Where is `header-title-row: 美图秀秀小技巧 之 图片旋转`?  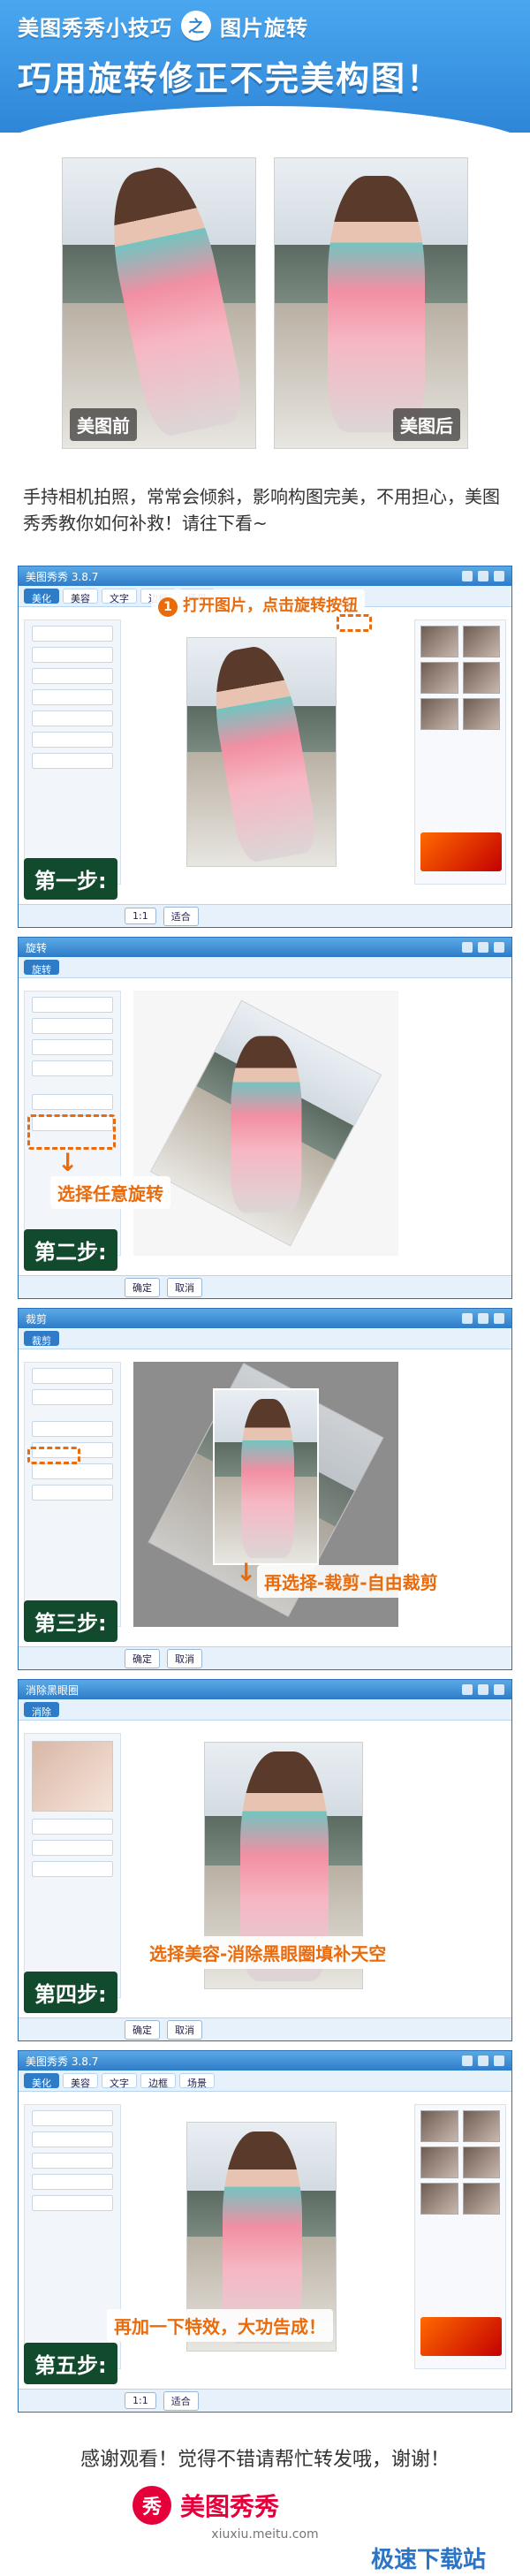
header-title-row: 美图秀秀小技巧 之 图片旋转 is located at coordinates (163, 25).